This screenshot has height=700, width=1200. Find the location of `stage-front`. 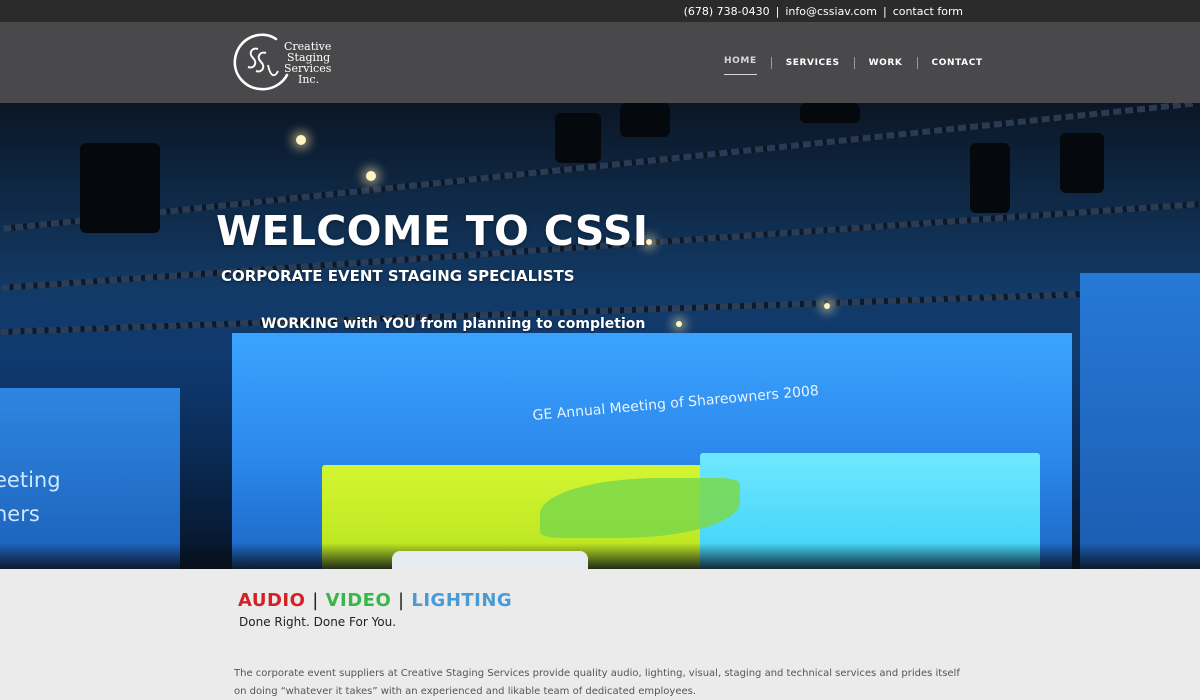

stage-front is located at coordinates (600, 556).